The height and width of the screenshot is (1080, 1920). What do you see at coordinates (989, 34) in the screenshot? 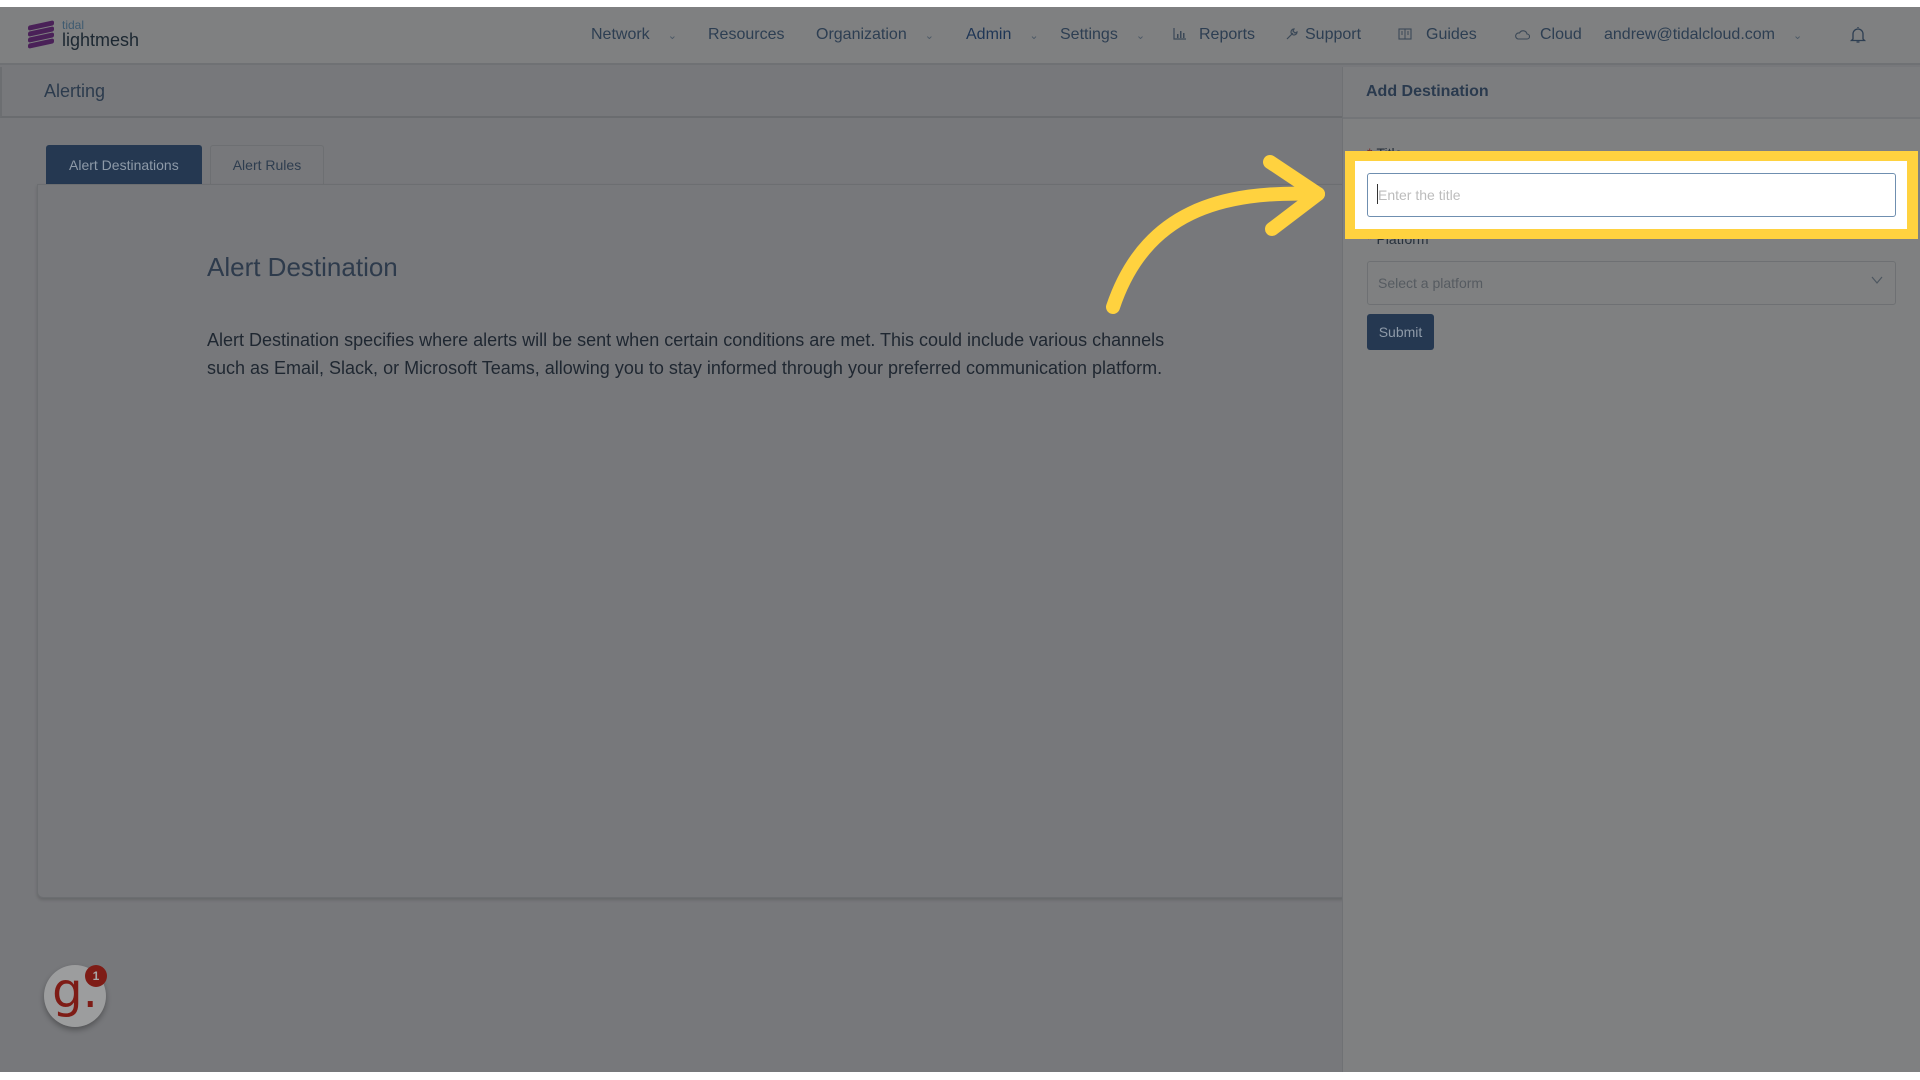
I see `nav-admin-label: Admin` at bounding box center [989, 34].